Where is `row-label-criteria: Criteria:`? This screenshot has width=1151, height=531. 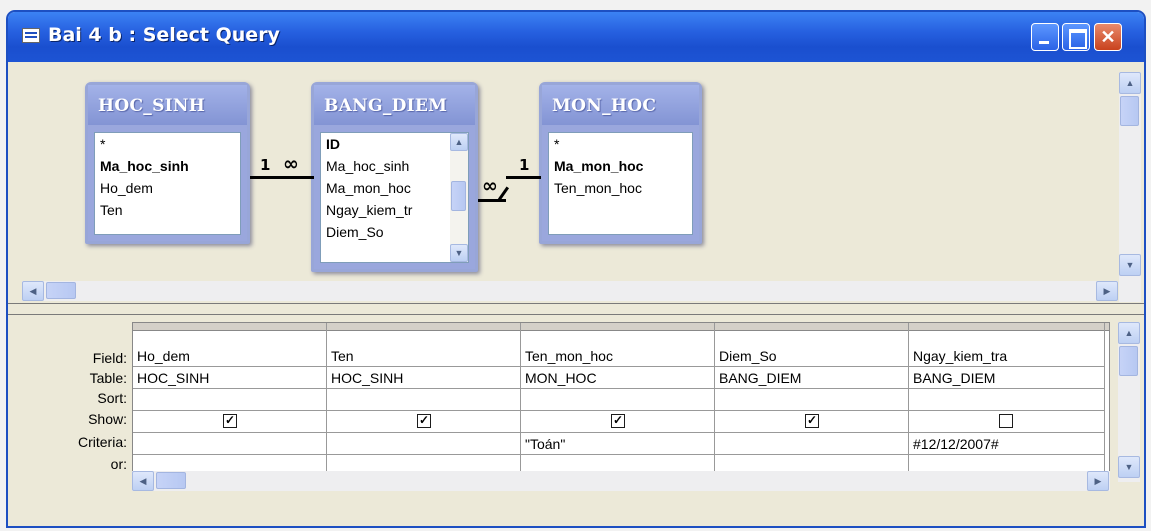
row-label-criteria: Criteria: is located at coordinates (102, 442).